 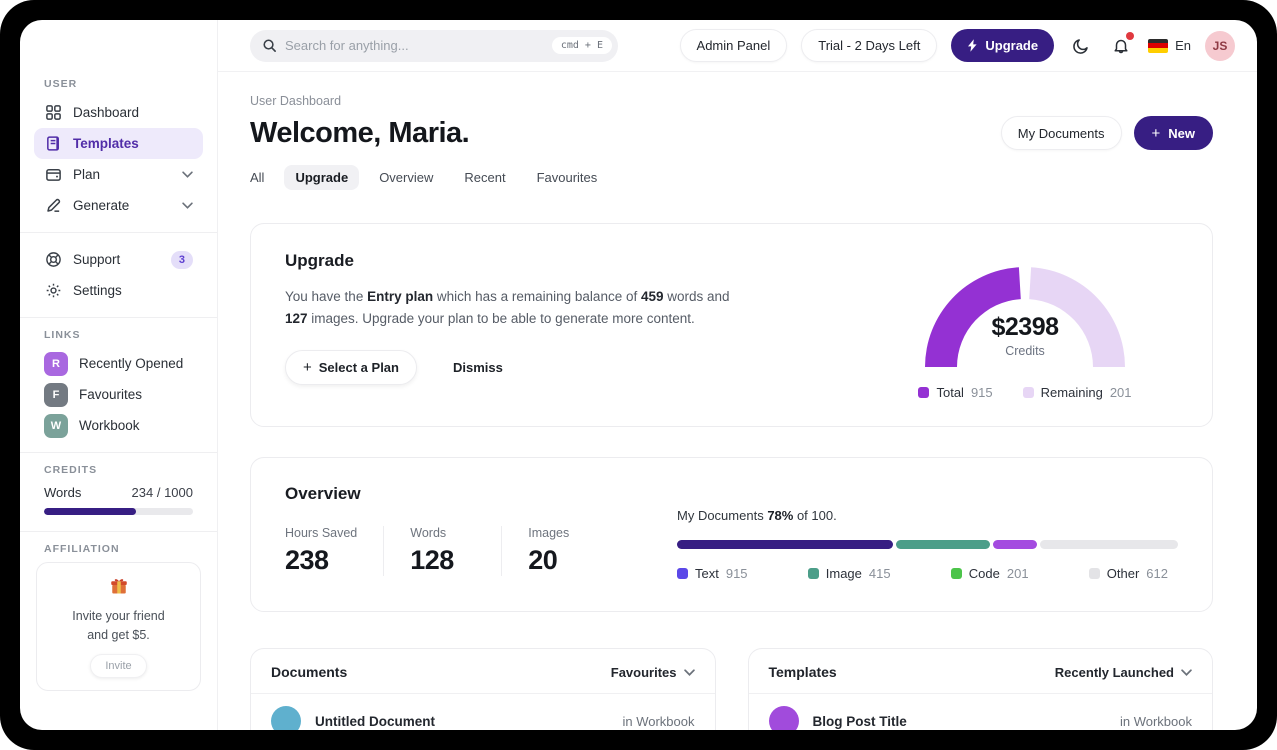 I want to click on language-selector: En, so click(x=1169, y=45).